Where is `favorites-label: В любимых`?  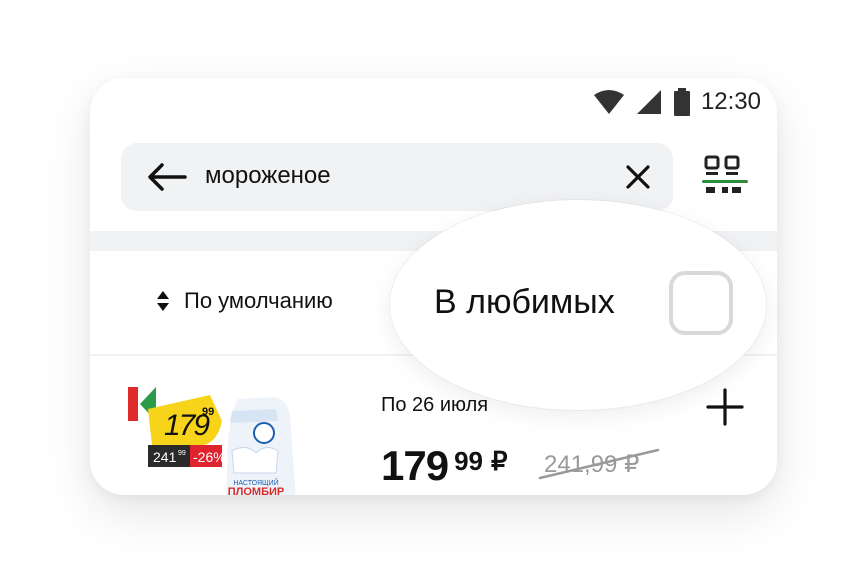
favorites-label: В любимых is located at coordinates (524, 302).